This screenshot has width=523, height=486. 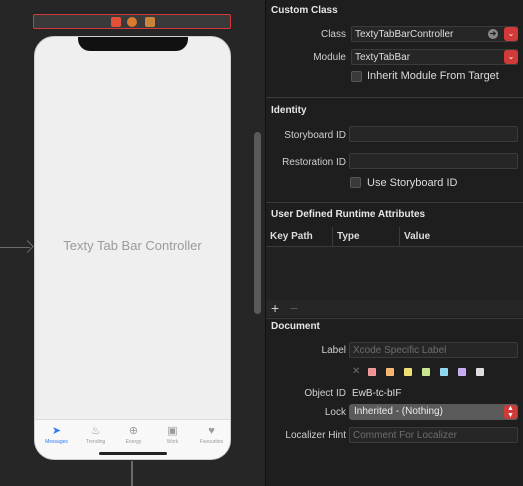 I want to click on go-to-class-icon: ➜, so click(x=493, y=34).